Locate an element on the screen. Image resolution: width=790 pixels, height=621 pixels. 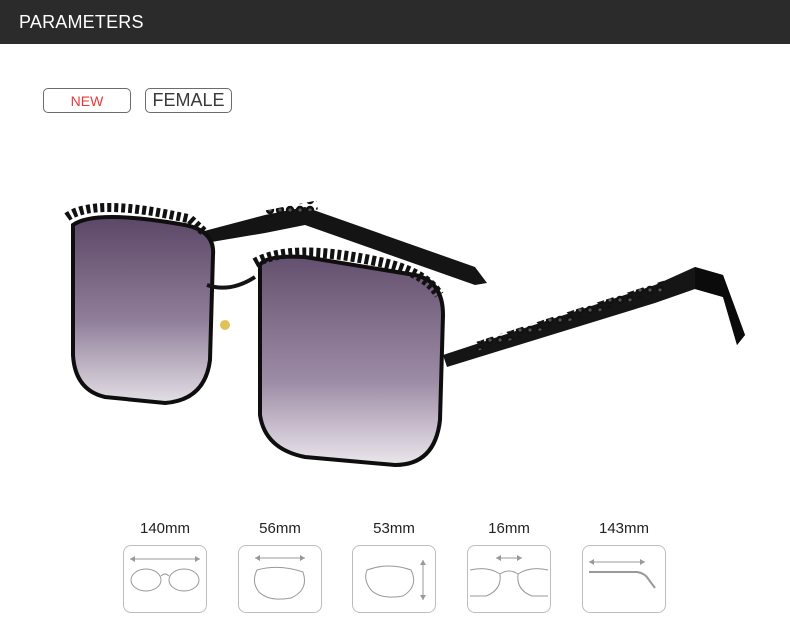
new-badge-label: NEW is located at coordinates (87, 100).